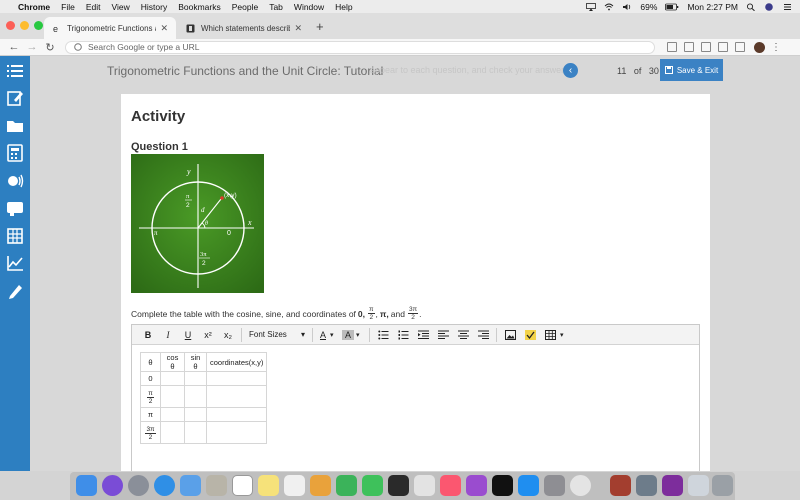 The image size is (800, 500). Describe the element at coordinates (93, 7) in the screenshot. I see `menu-edit: Edit` at that location.